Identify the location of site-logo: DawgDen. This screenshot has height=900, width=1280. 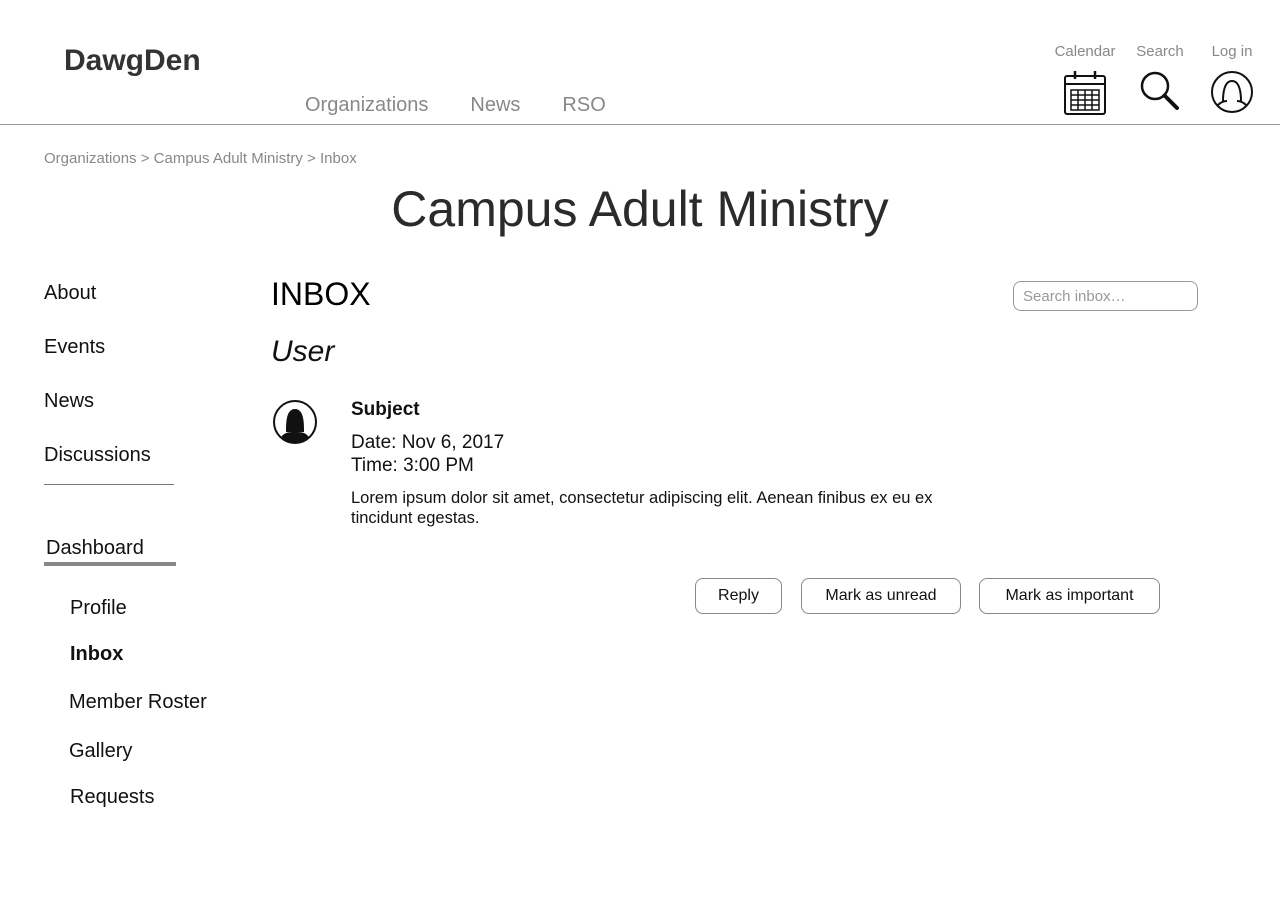
(132, 61).